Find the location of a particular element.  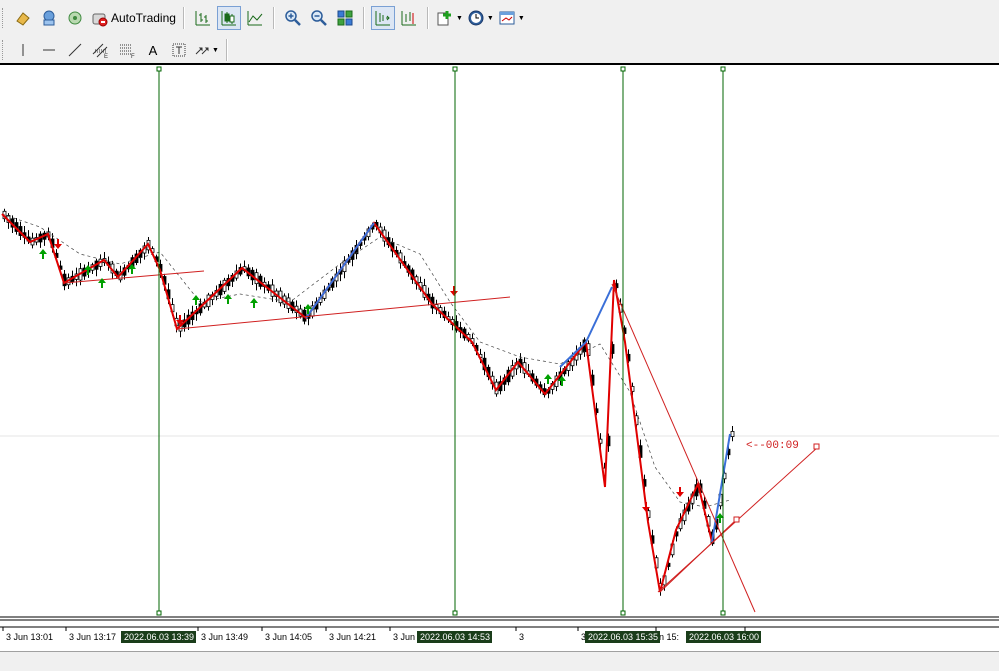

fibonacci-button: F is located at coordinates (127, 50).